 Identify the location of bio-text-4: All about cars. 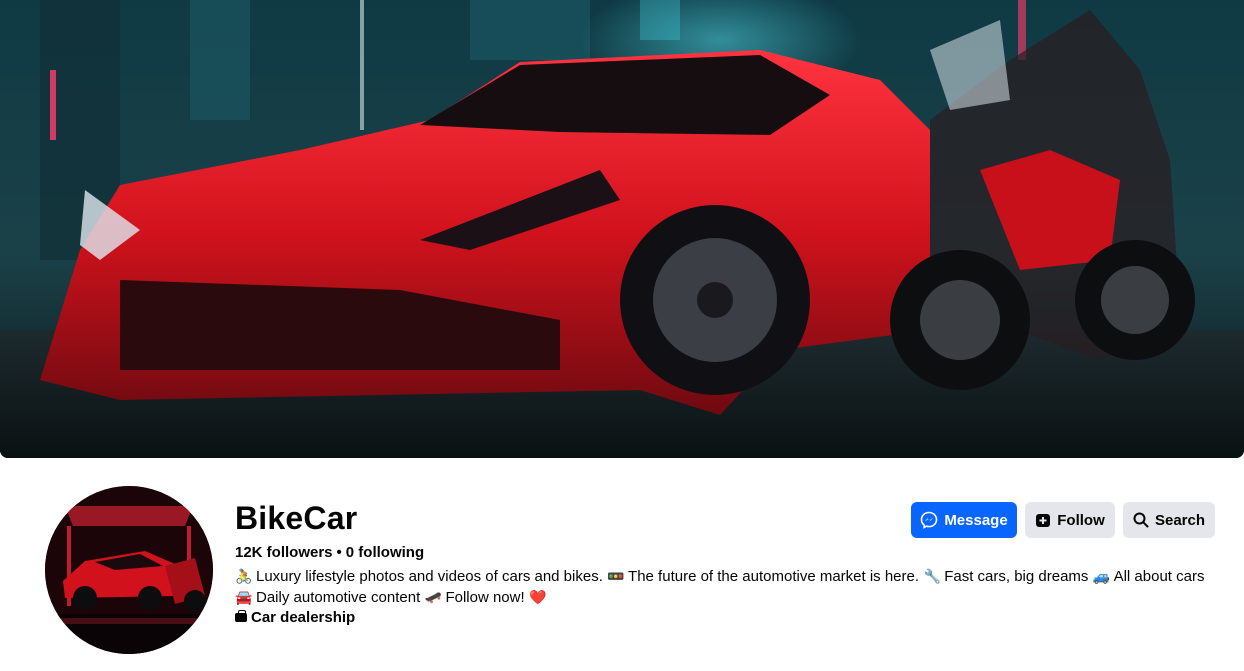
(1159, 576).